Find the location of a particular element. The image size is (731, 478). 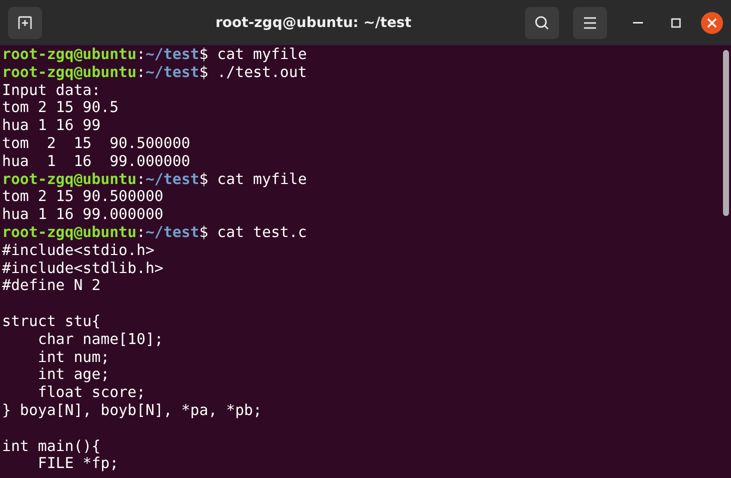

search-button is located at coordinates (542, 22).